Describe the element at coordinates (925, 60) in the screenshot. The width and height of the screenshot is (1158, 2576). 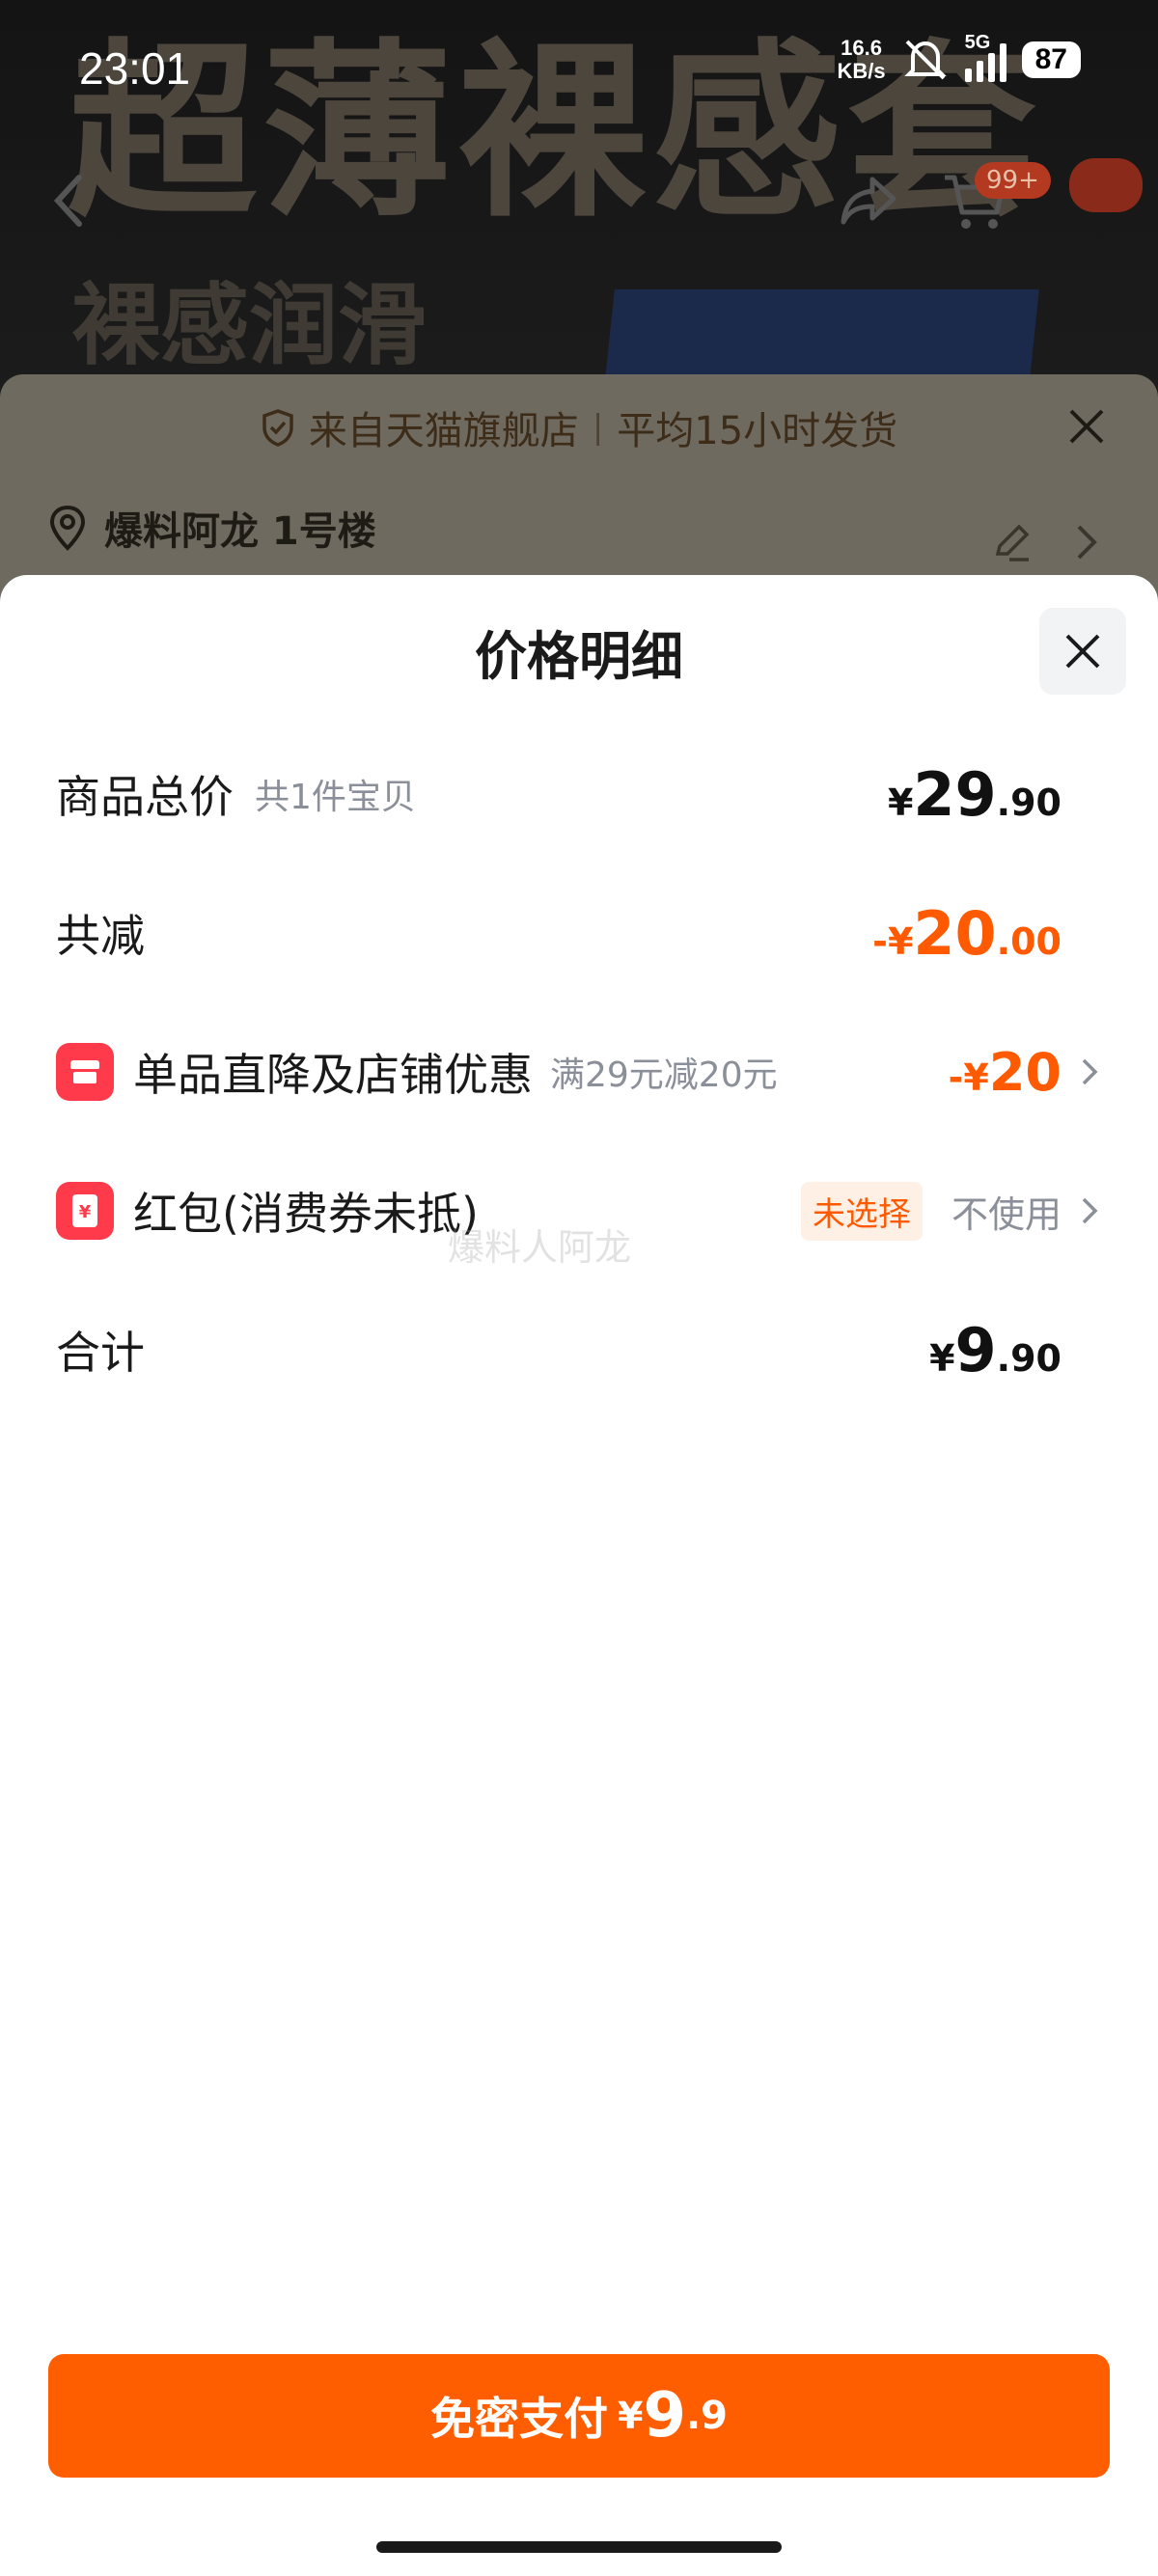
I see `mute-bell-icon` at that location.